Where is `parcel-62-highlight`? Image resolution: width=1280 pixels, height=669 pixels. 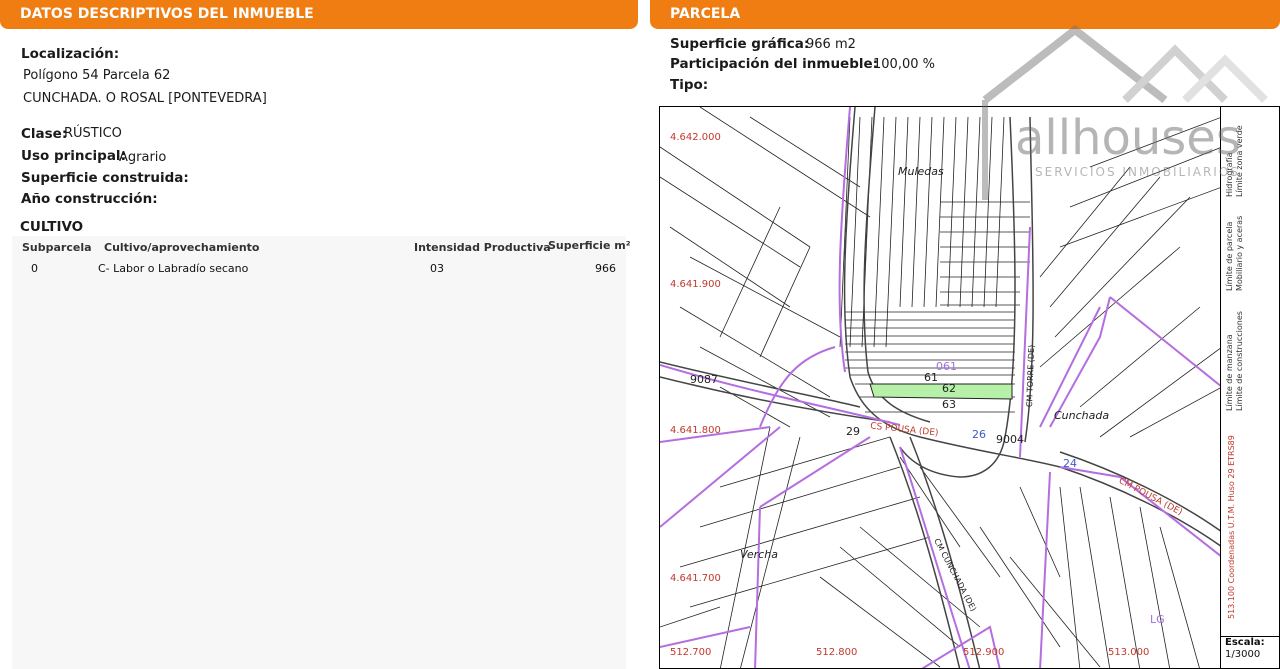 parcel-62-highlight is located at coordinates (941, 391).